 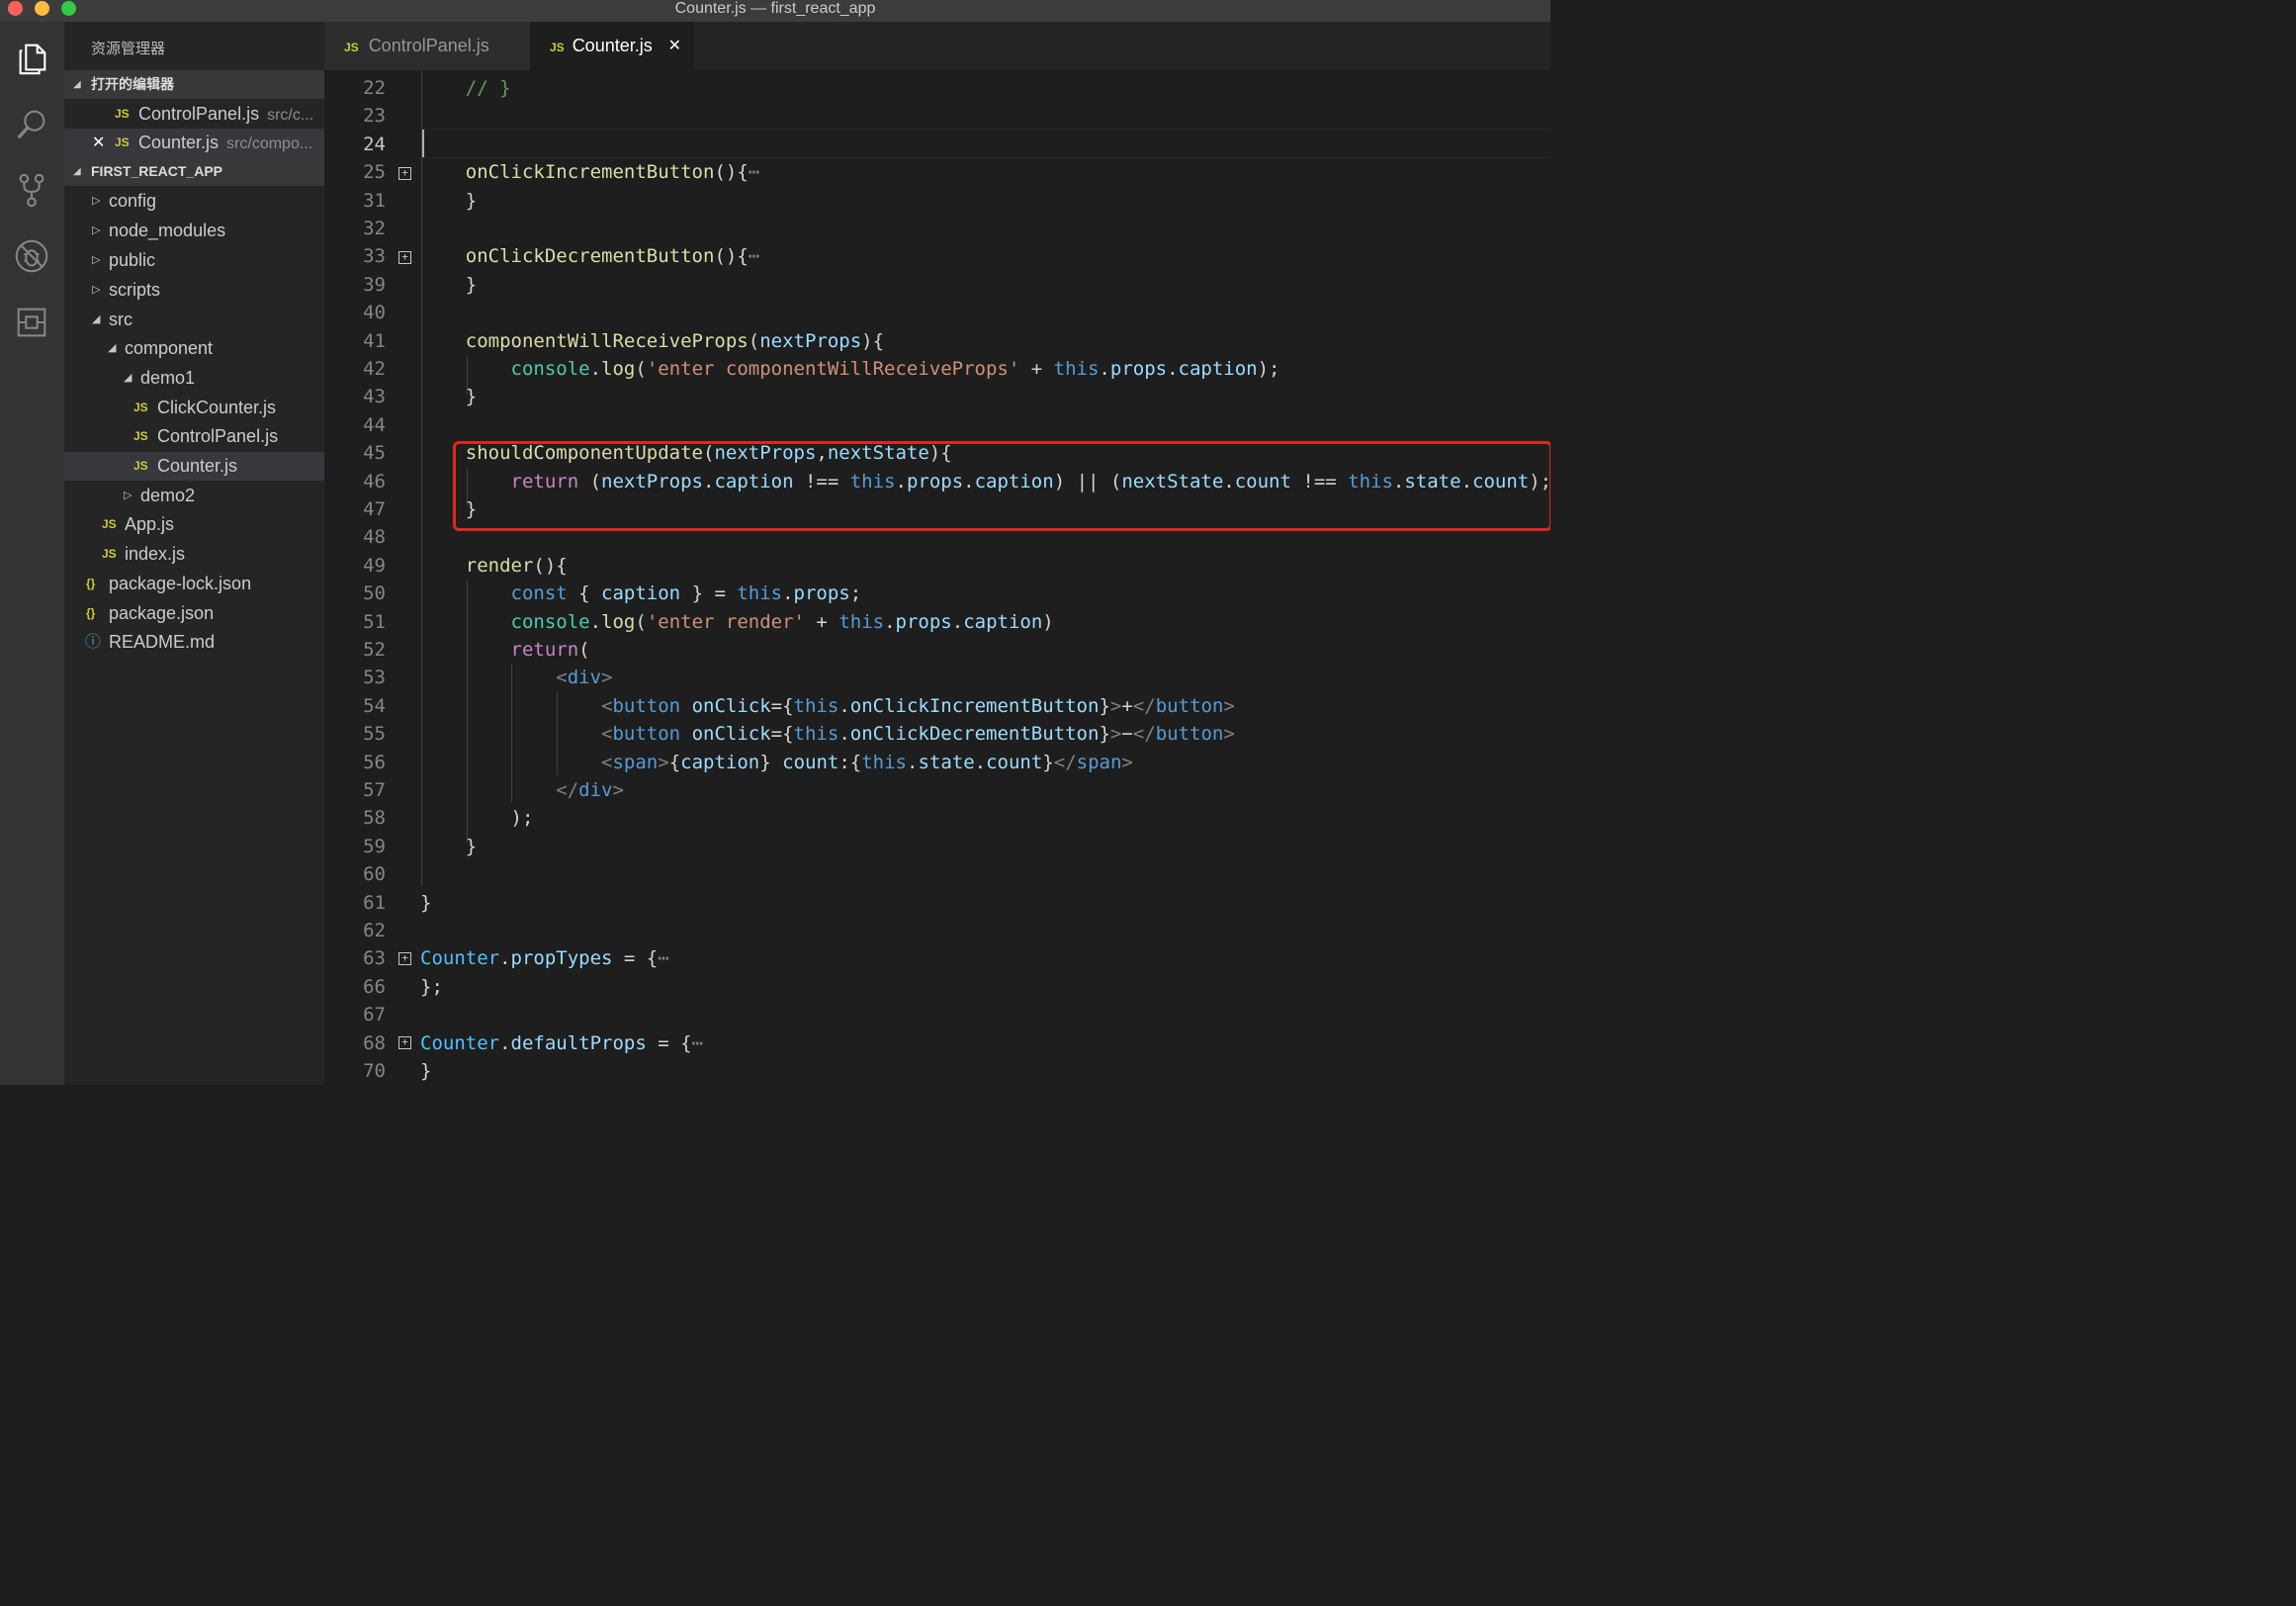 What do you see at coordinates (180, 584) in the screenshot?
I see `tree-label: package-lock.json` at bounding box center [180, 584].